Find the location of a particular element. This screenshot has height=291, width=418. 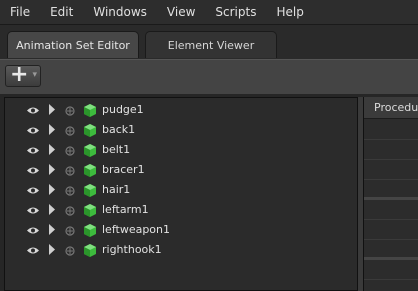

tree-item-label: hair1 is located at coordinates (116, 189).